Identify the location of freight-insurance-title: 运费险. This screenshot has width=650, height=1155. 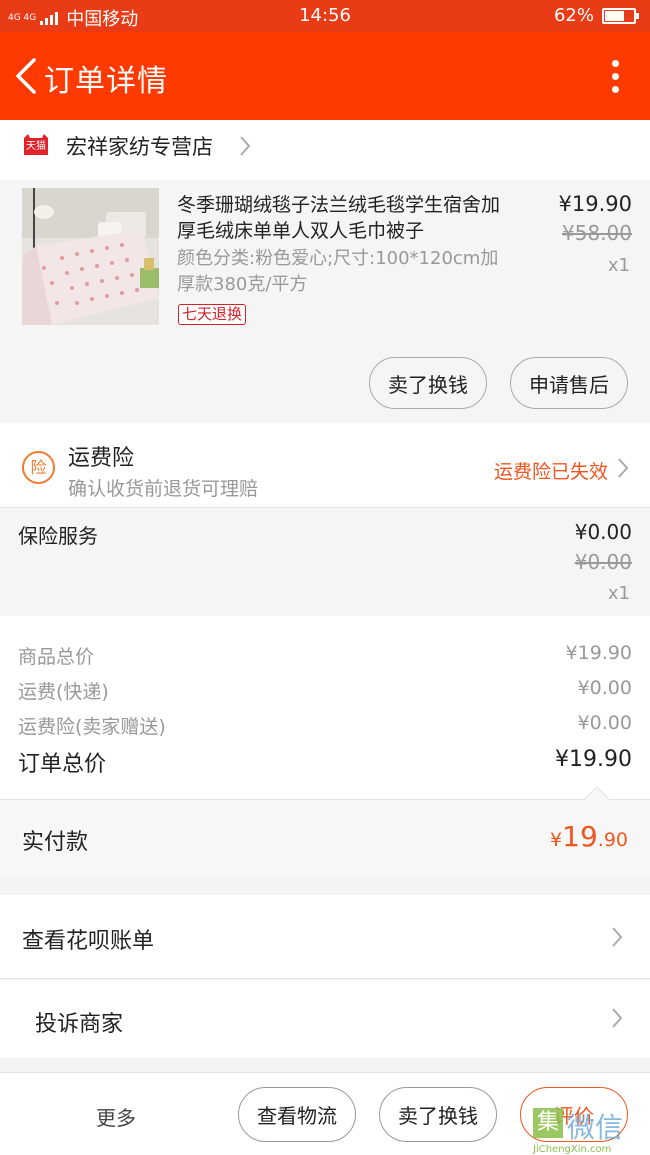
(101, 458).